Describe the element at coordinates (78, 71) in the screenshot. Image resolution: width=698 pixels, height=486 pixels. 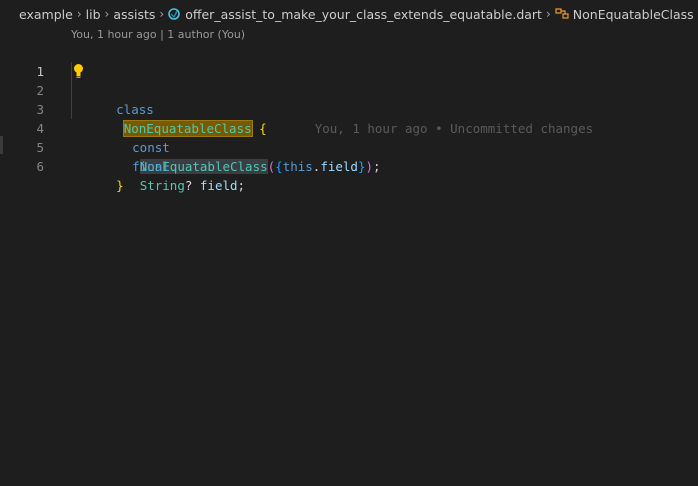
I see `lightbulb-icon` at that location.